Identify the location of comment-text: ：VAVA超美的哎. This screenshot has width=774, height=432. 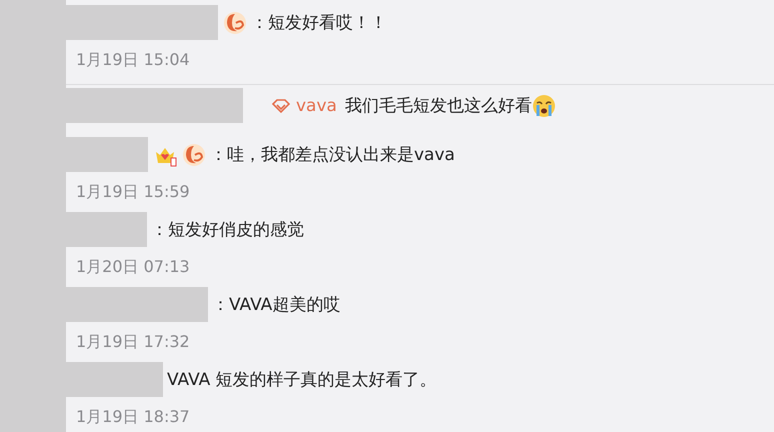
(276, 305).